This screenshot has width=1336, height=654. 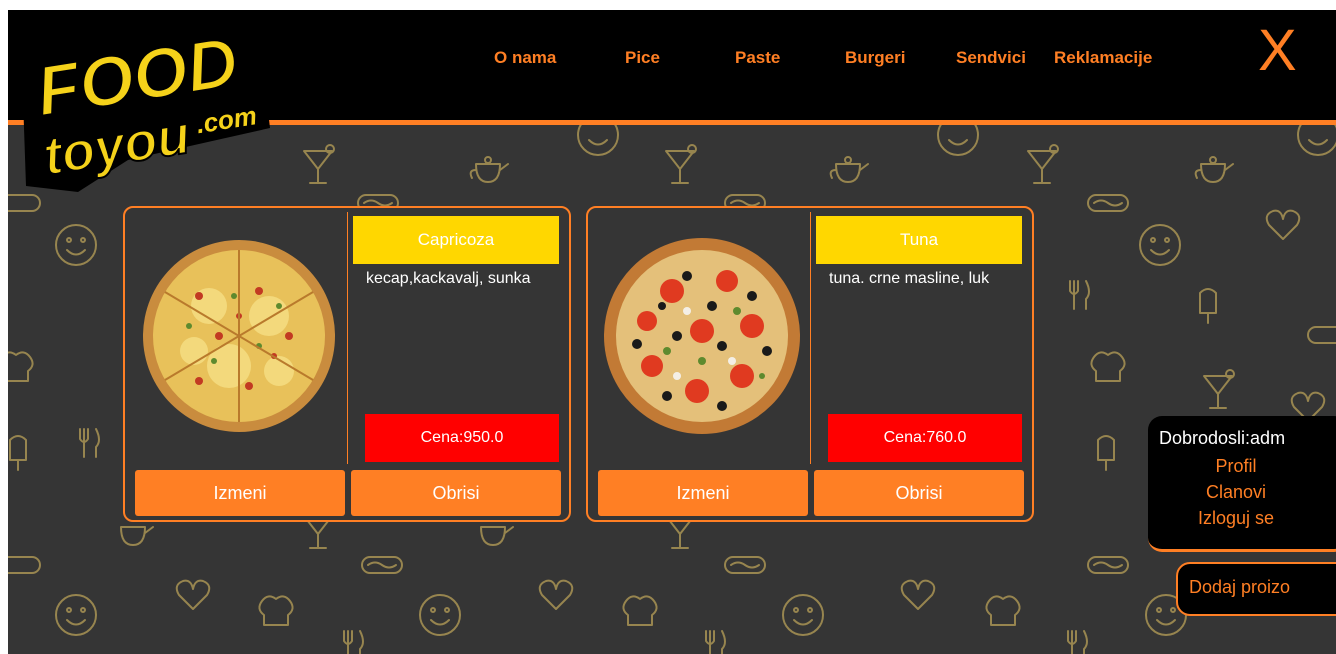 What do you see at coordinates (153, 102) in the screenshot?
I see `site-logo: FOOD toyou .com` at bounding box center [153, 102].